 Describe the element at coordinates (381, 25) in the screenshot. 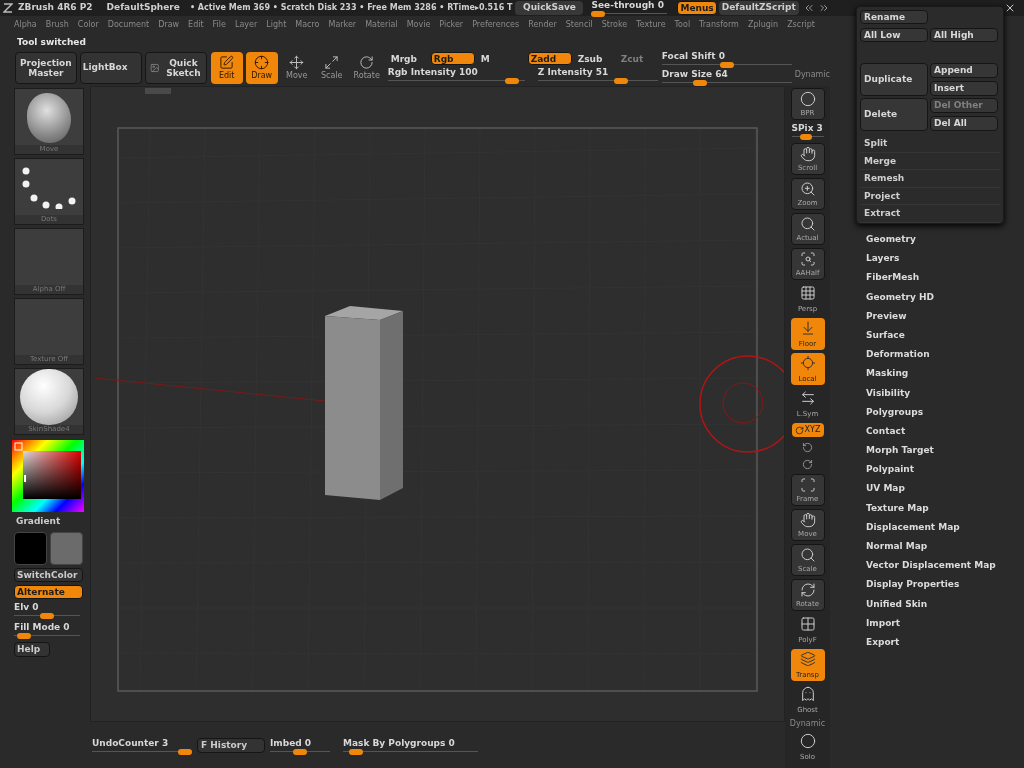

I see `menu-item: Material` at that location.